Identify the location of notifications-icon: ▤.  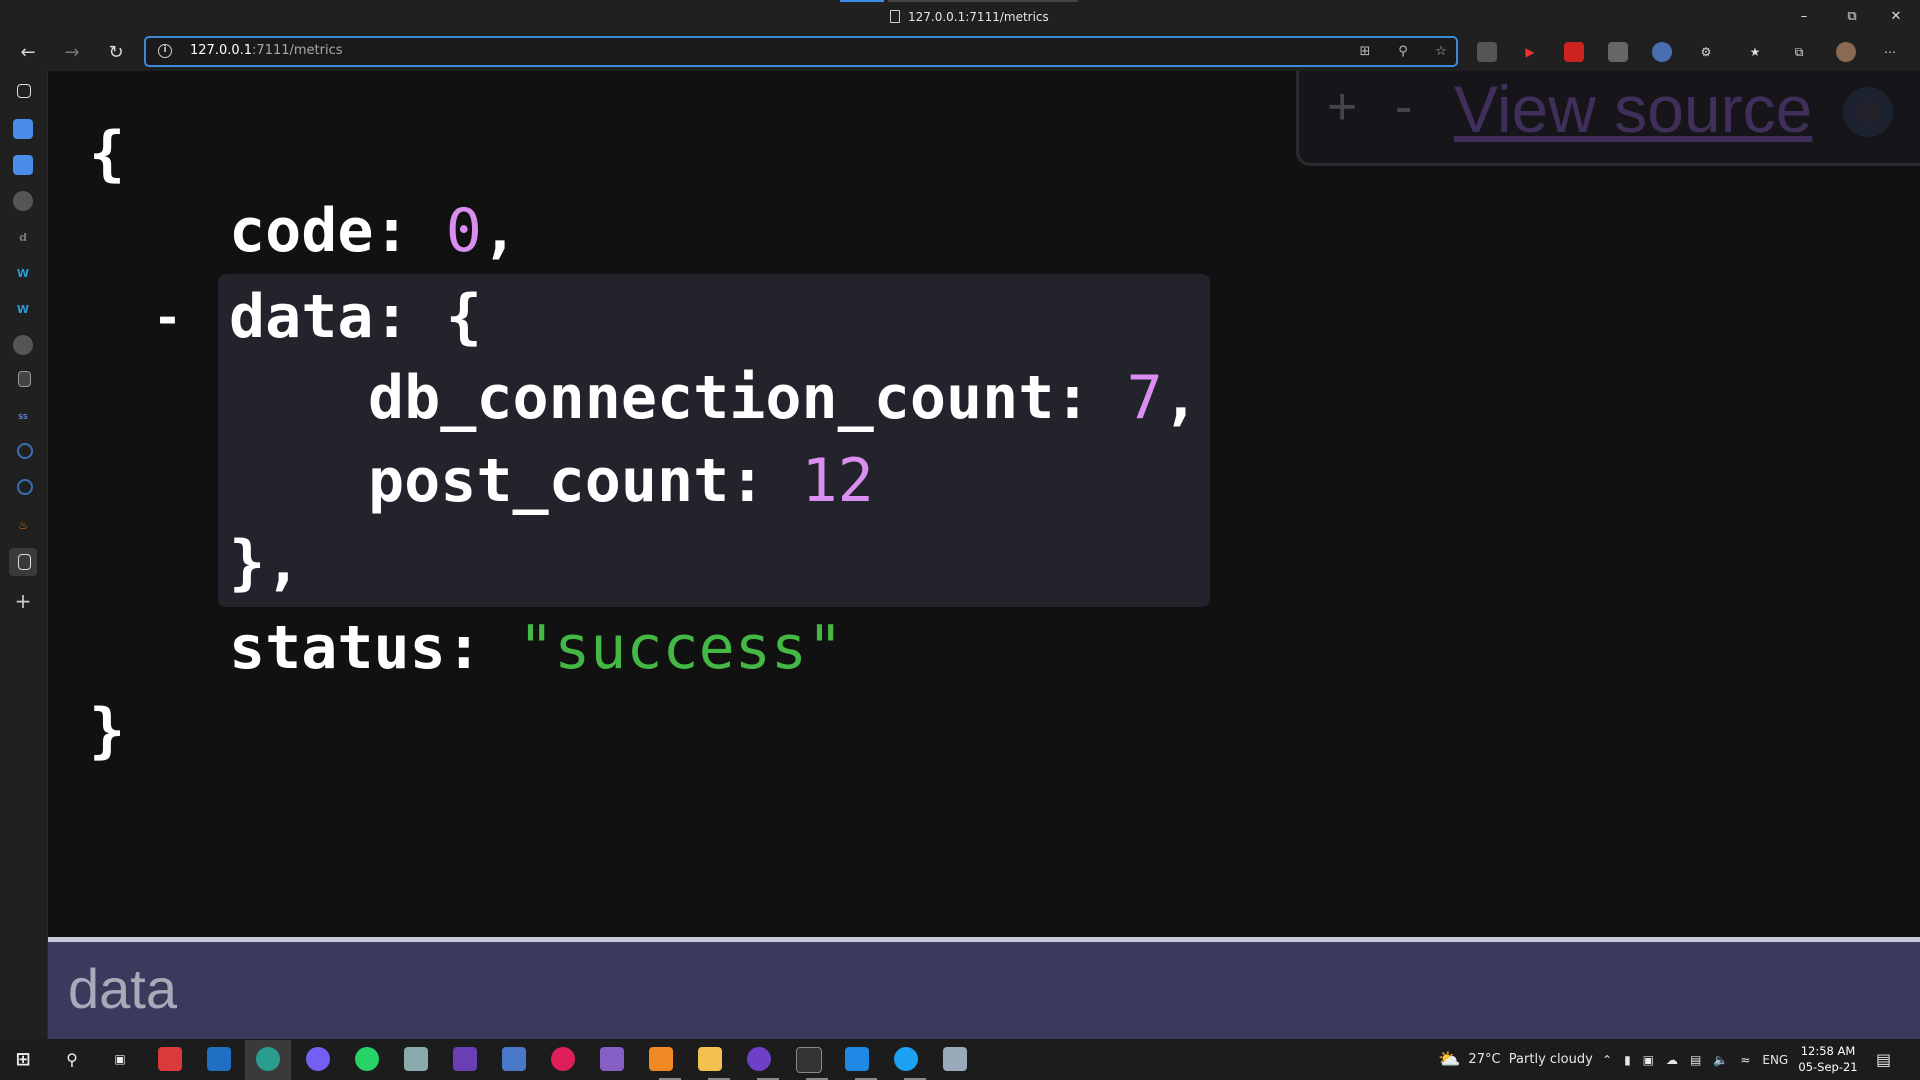
(1883, 1059).